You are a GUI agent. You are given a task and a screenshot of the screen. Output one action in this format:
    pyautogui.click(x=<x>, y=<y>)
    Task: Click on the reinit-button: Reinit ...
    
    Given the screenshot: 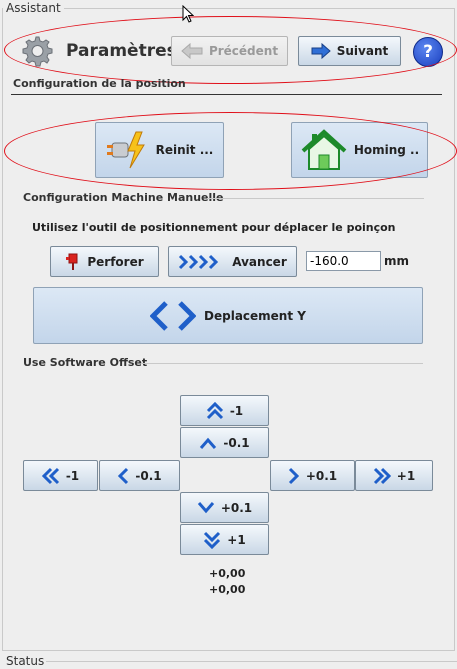 What is the action you would take?
    pyautogui.click(x=159, y=150)
    